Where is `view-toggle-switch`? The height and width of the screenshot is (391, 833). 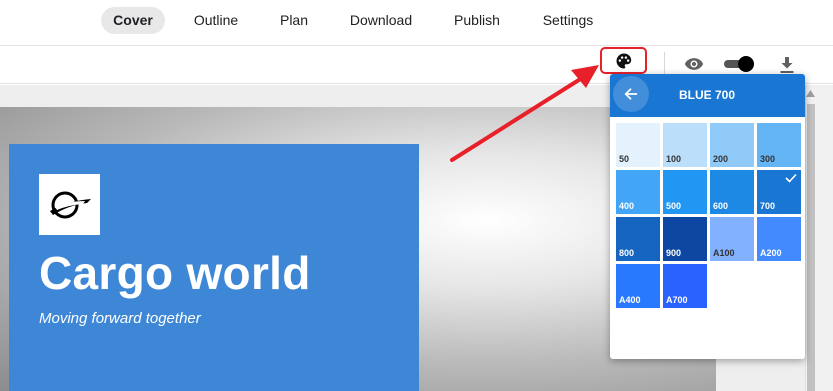 view-toggle-switch is located at coordinates (739, 64).